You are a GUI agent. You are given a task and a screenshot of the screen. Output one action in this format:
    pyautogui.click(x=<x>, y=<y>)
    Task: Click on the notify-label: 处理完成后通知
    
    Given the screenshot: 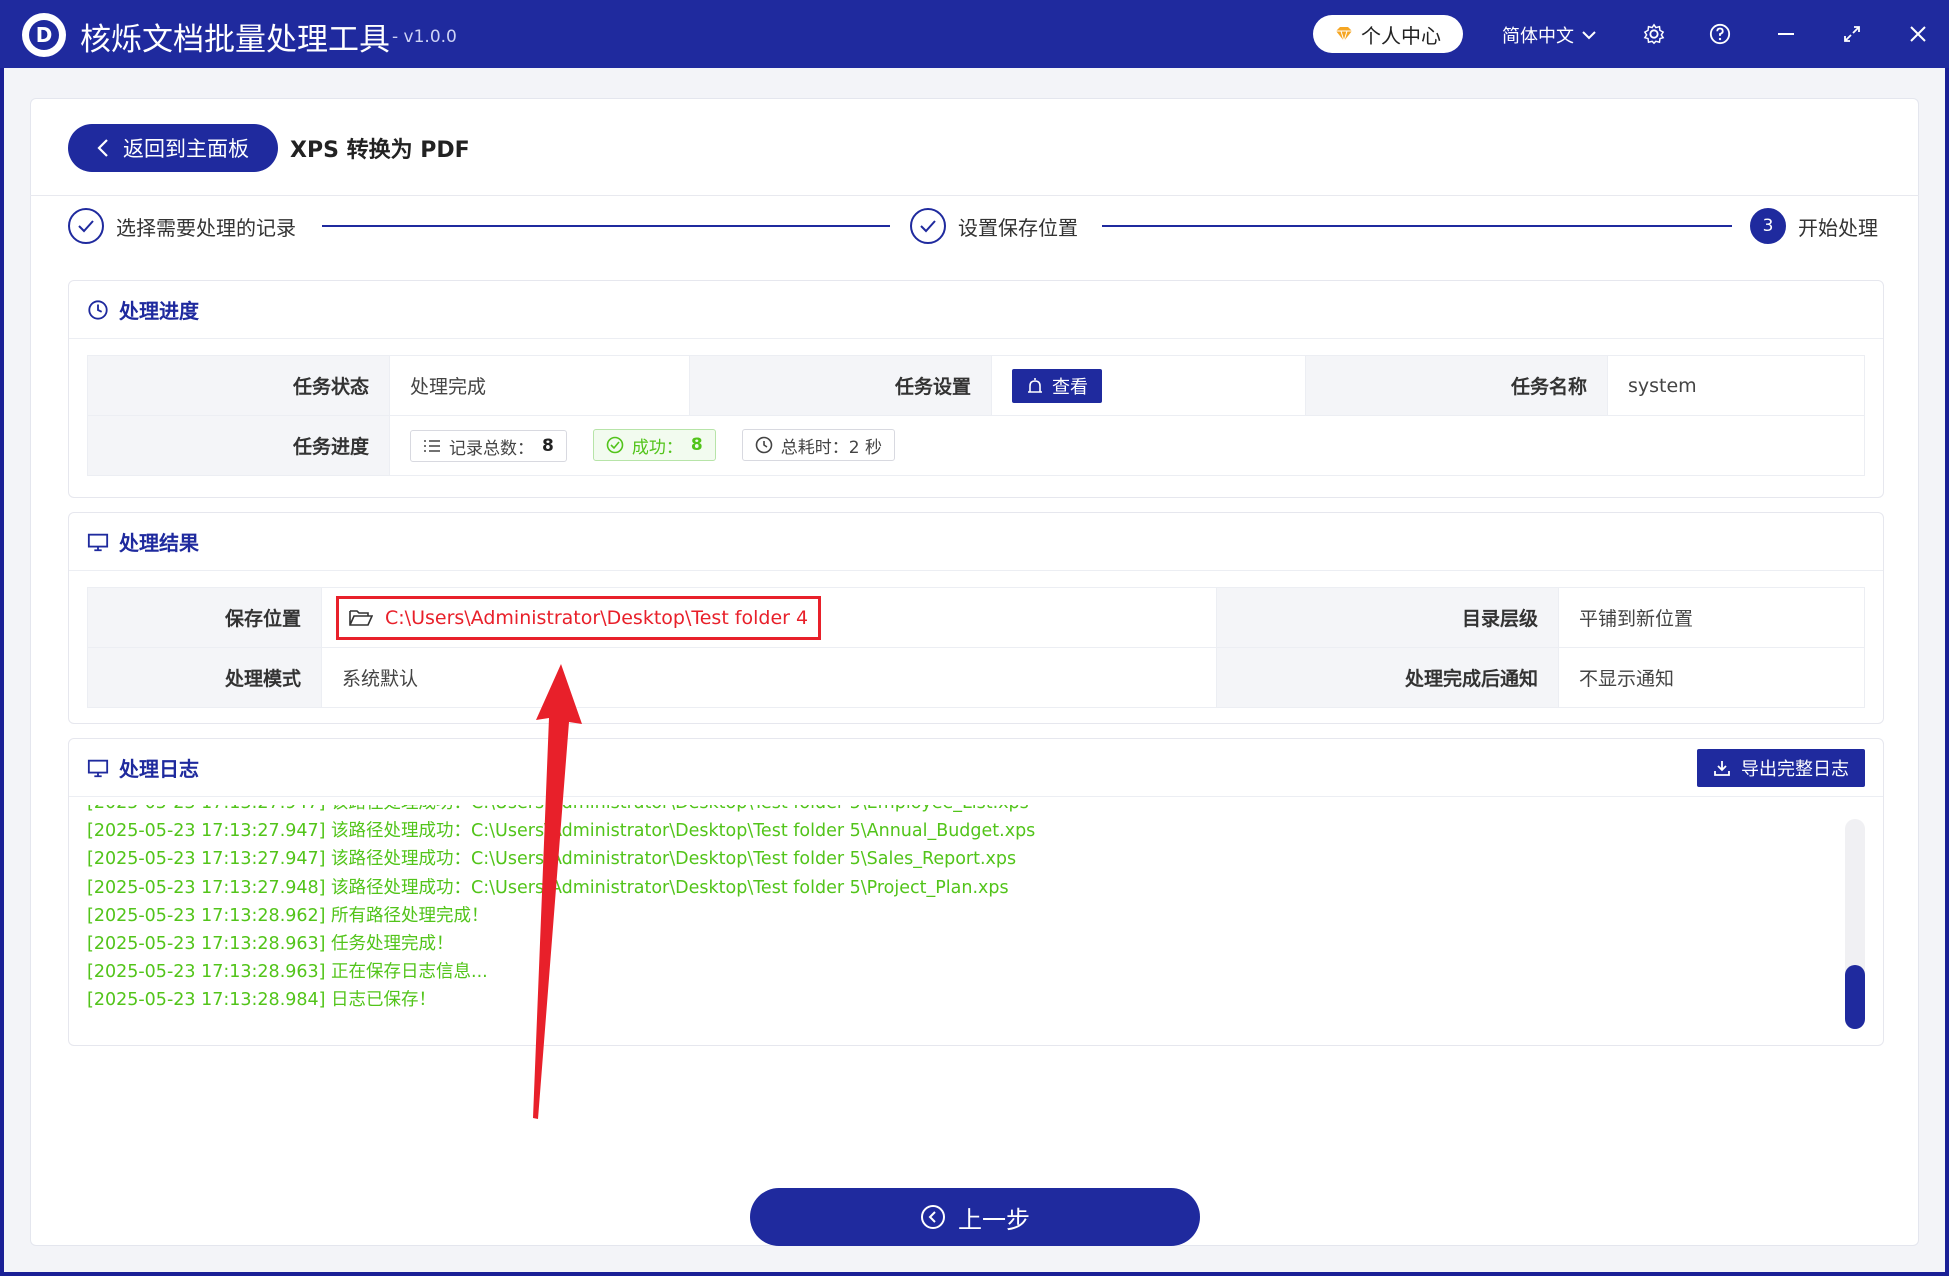 What is the action you would take?
    pyautogui.click(x=1387, y=677)
    